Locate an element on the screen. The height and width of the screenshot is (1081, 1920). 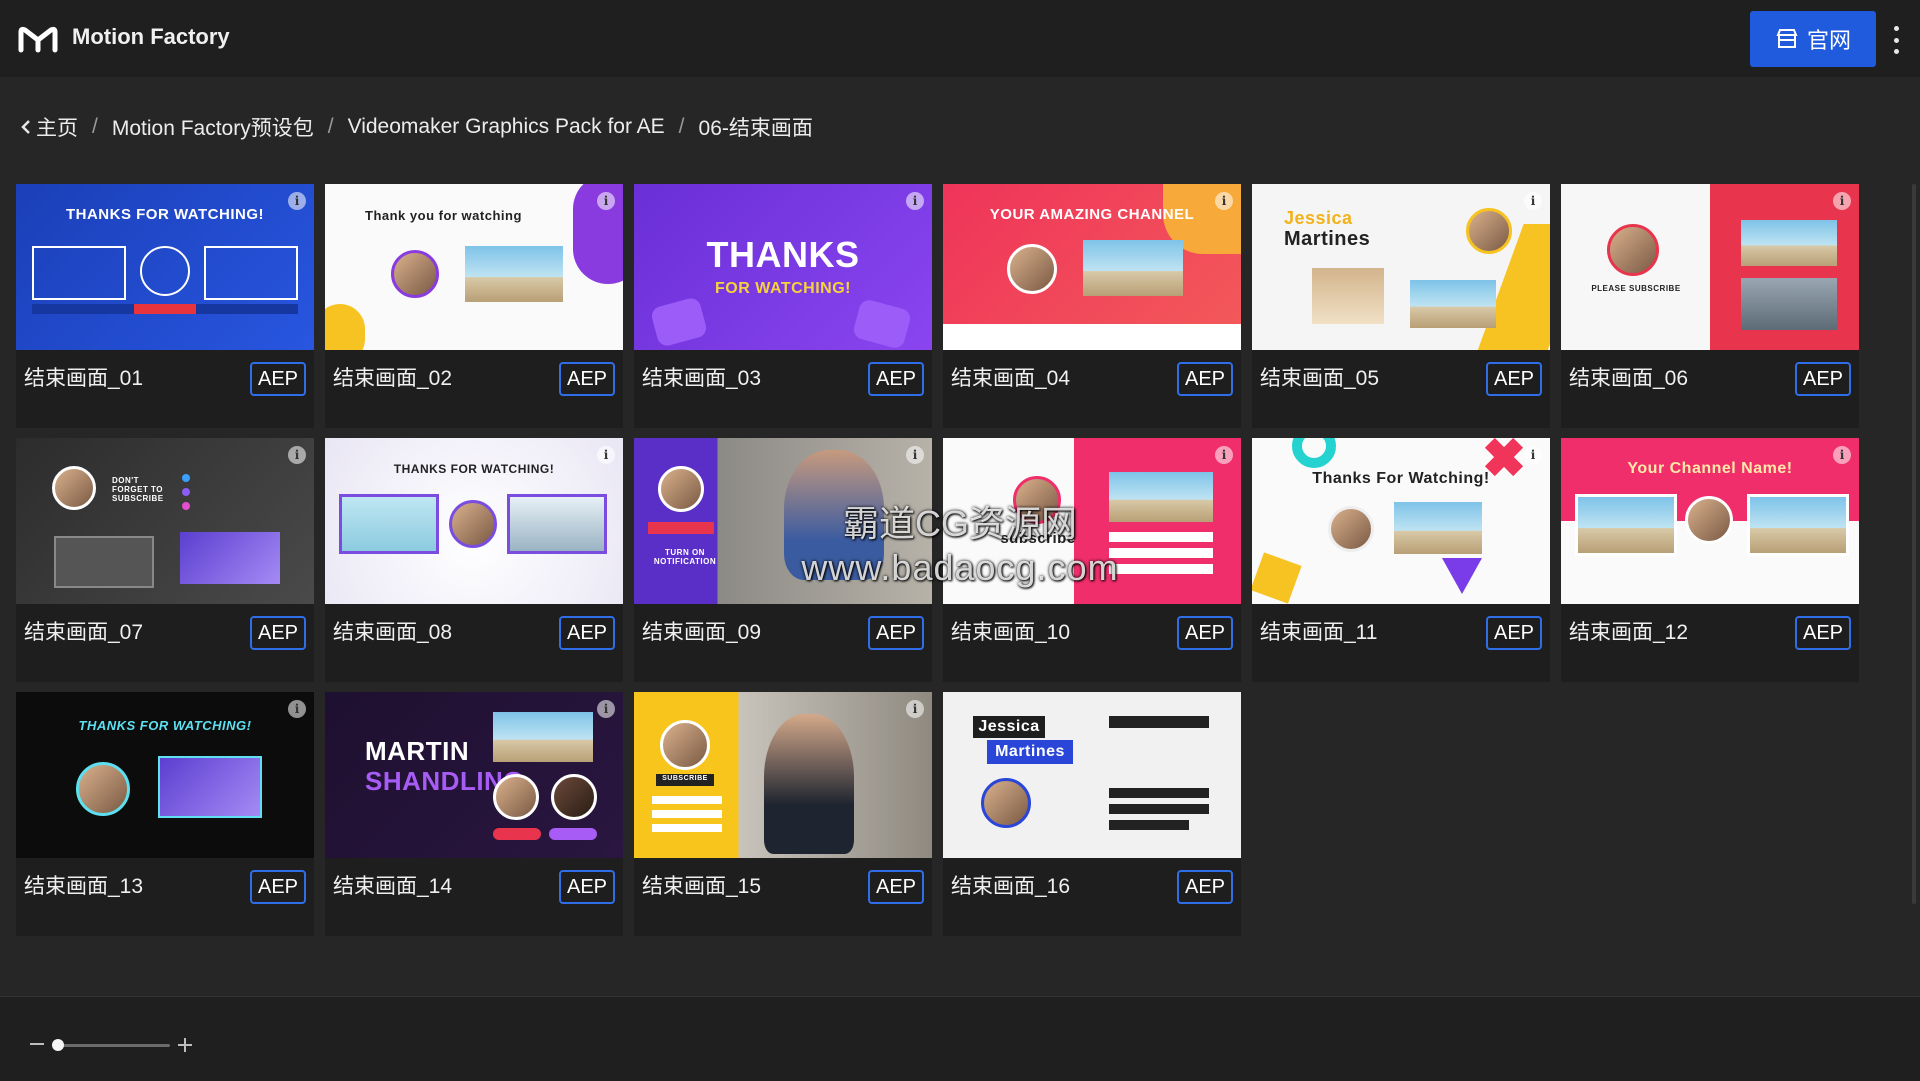
zoom-slider-track is located at coordinates (113, 1045).